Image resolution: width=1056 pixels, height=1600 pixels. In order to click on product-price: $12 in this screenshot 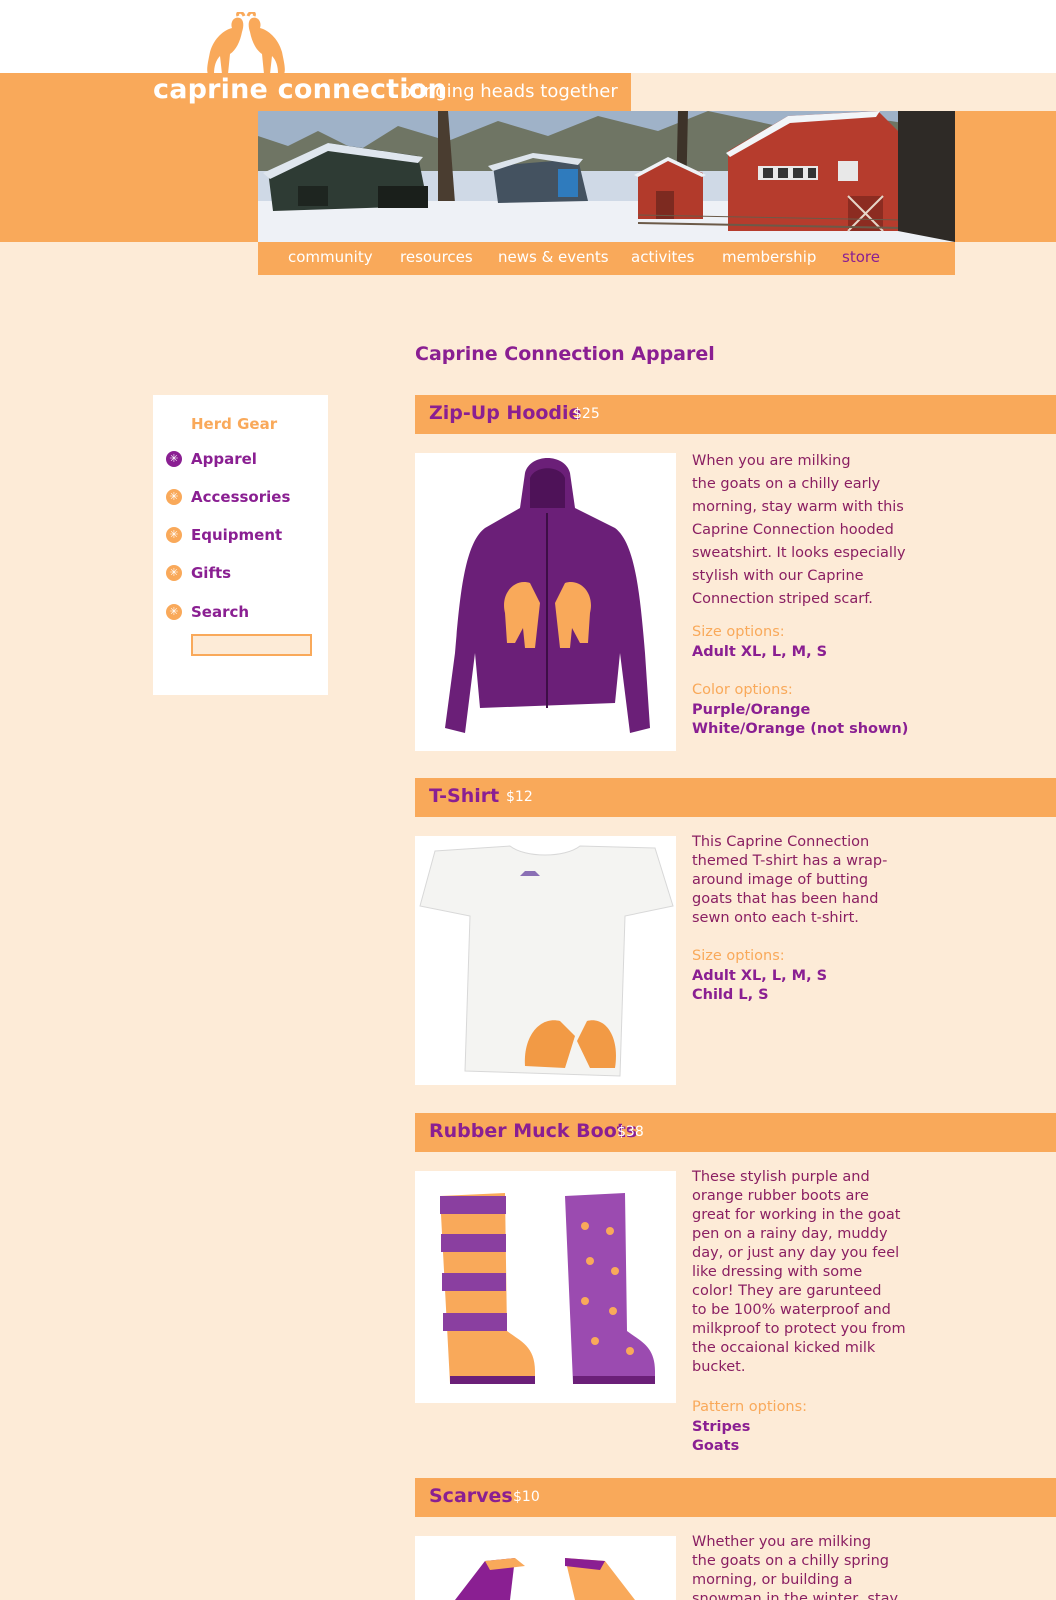, I will do `click(519, 797)`.